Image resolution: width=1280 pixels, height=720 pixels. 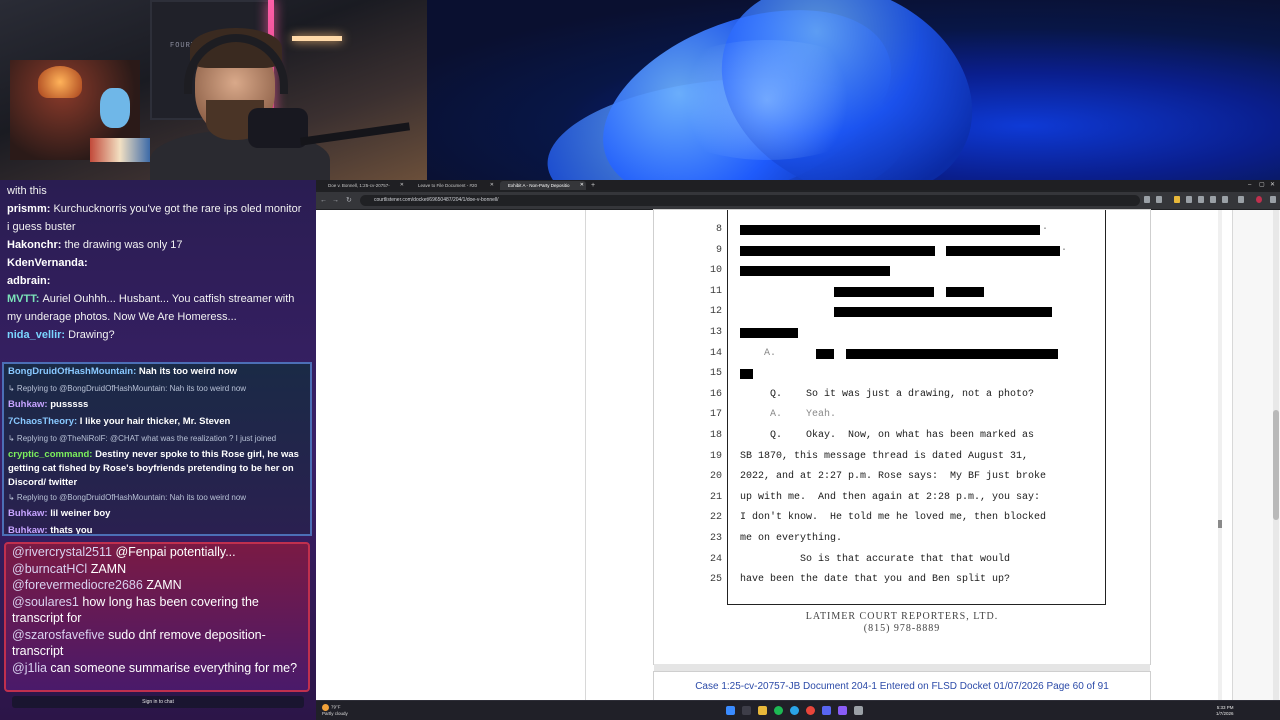 What do you see at coordinates (826, 710) in the screenshot?
I see `discord-icon` at bounding box center [826, 710].